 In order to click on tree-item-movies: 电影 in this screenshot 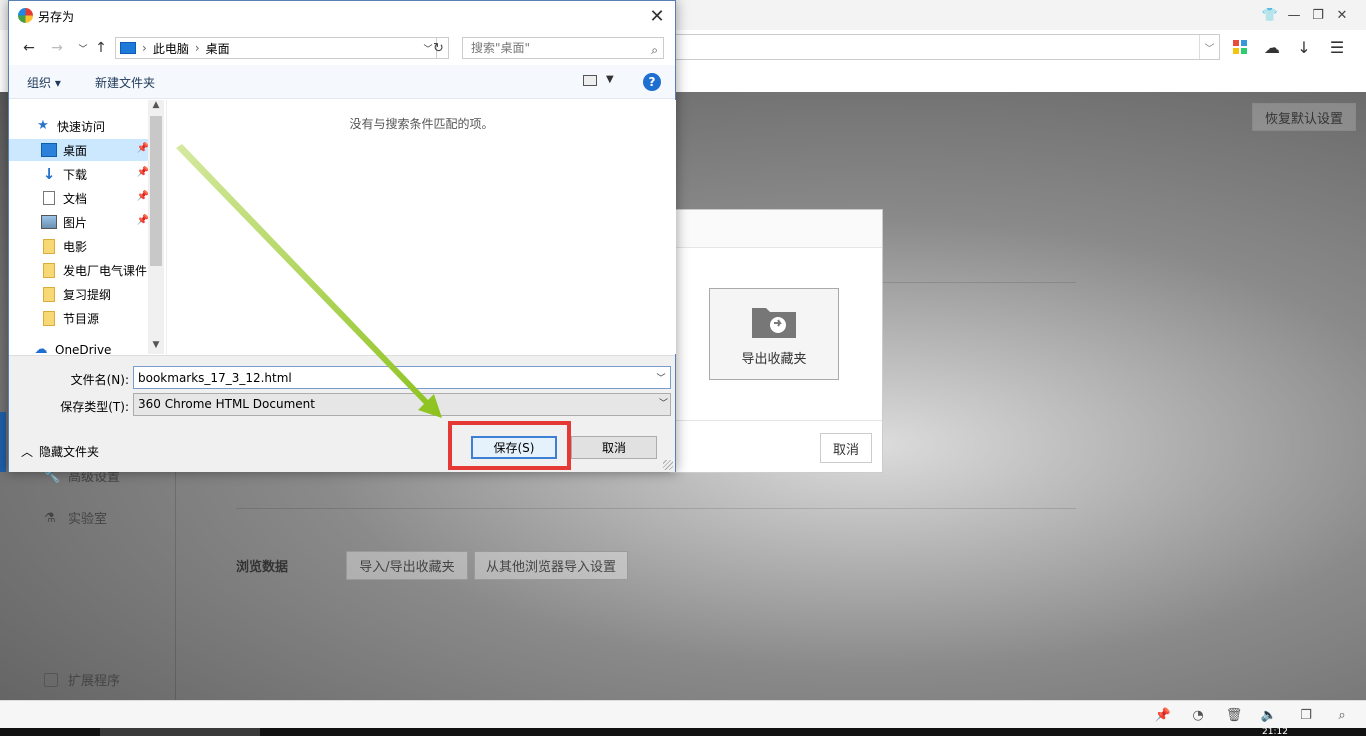, I will do `click(79, 246)`.